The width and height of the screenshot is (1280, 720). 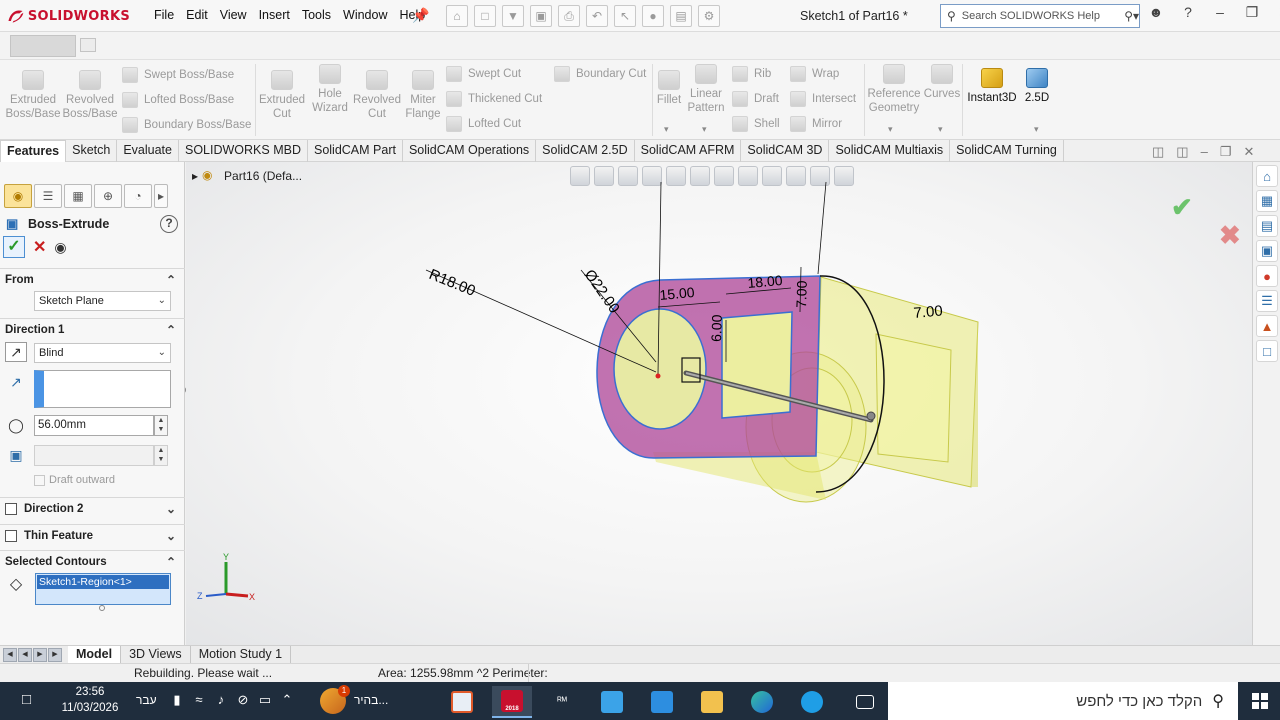 I want to click on dim-r18: R18.00, so click(x=452, y=283).